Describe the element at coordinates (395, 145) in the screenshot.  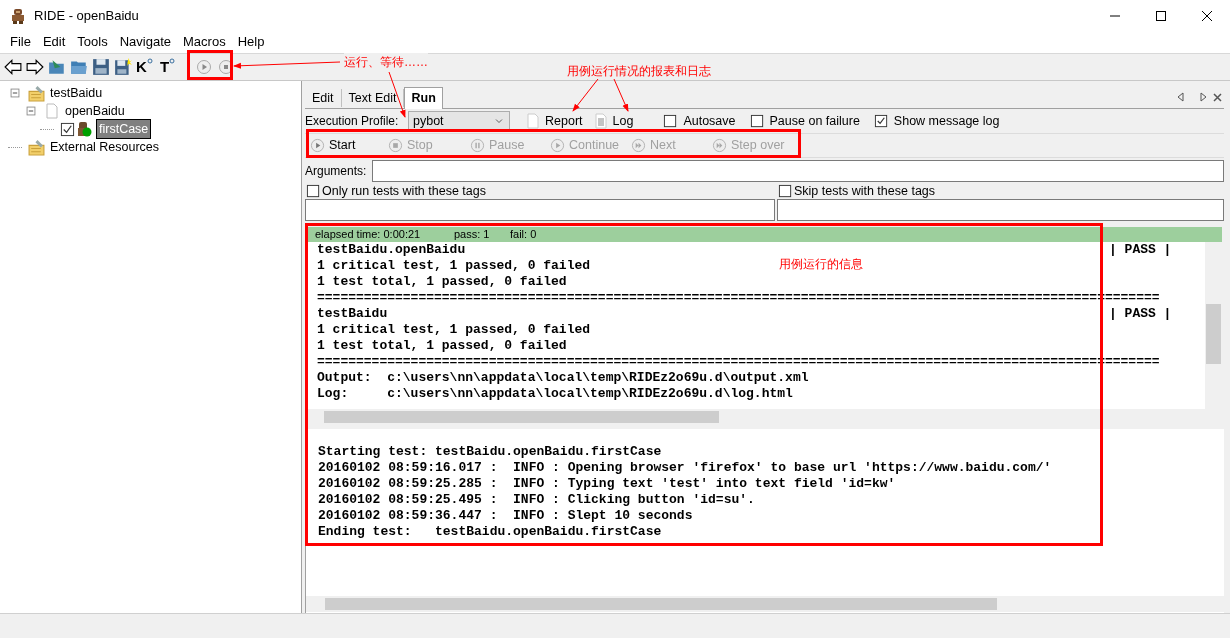
I see `stop-icon` at that location.